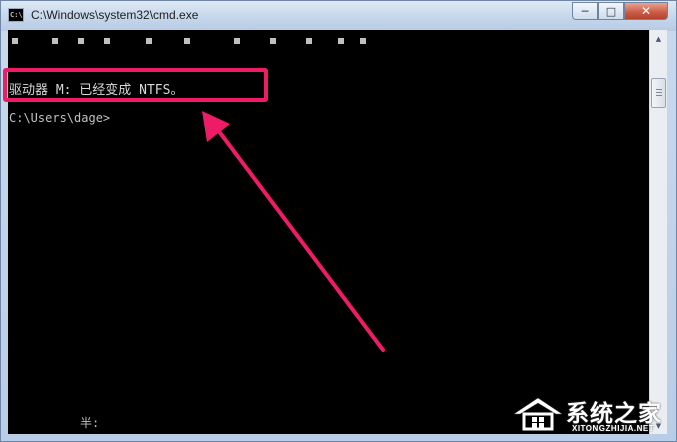  Describe the element at coordinates (614, 414) in the screenshot. I see `watermark-brand: 系统之家` at that location.